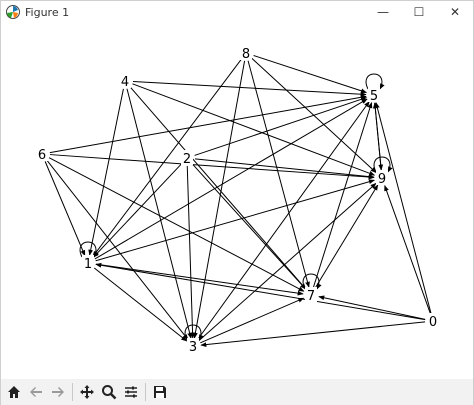  Describe the element at coordinates (374, 96) in the screenshot. I see `node-label-5: 5` at that location.